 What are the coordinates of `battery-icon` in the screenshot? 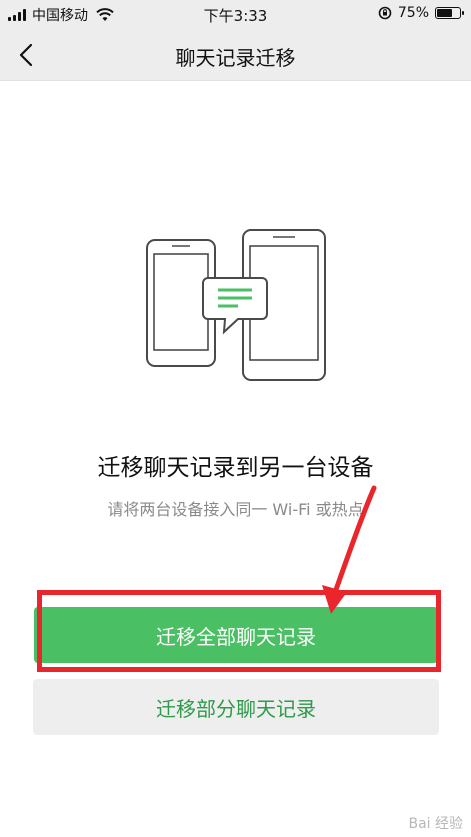 It's located at (449, 13).